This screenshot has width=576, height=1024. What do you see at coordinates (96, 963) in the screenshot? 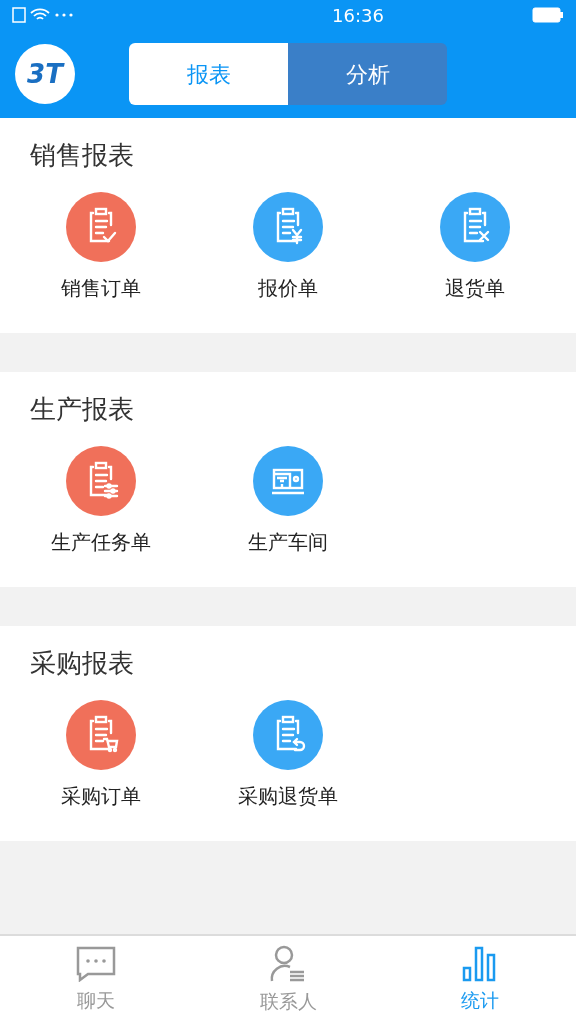
I see `chat-icon` at bounding box center [96, 963].